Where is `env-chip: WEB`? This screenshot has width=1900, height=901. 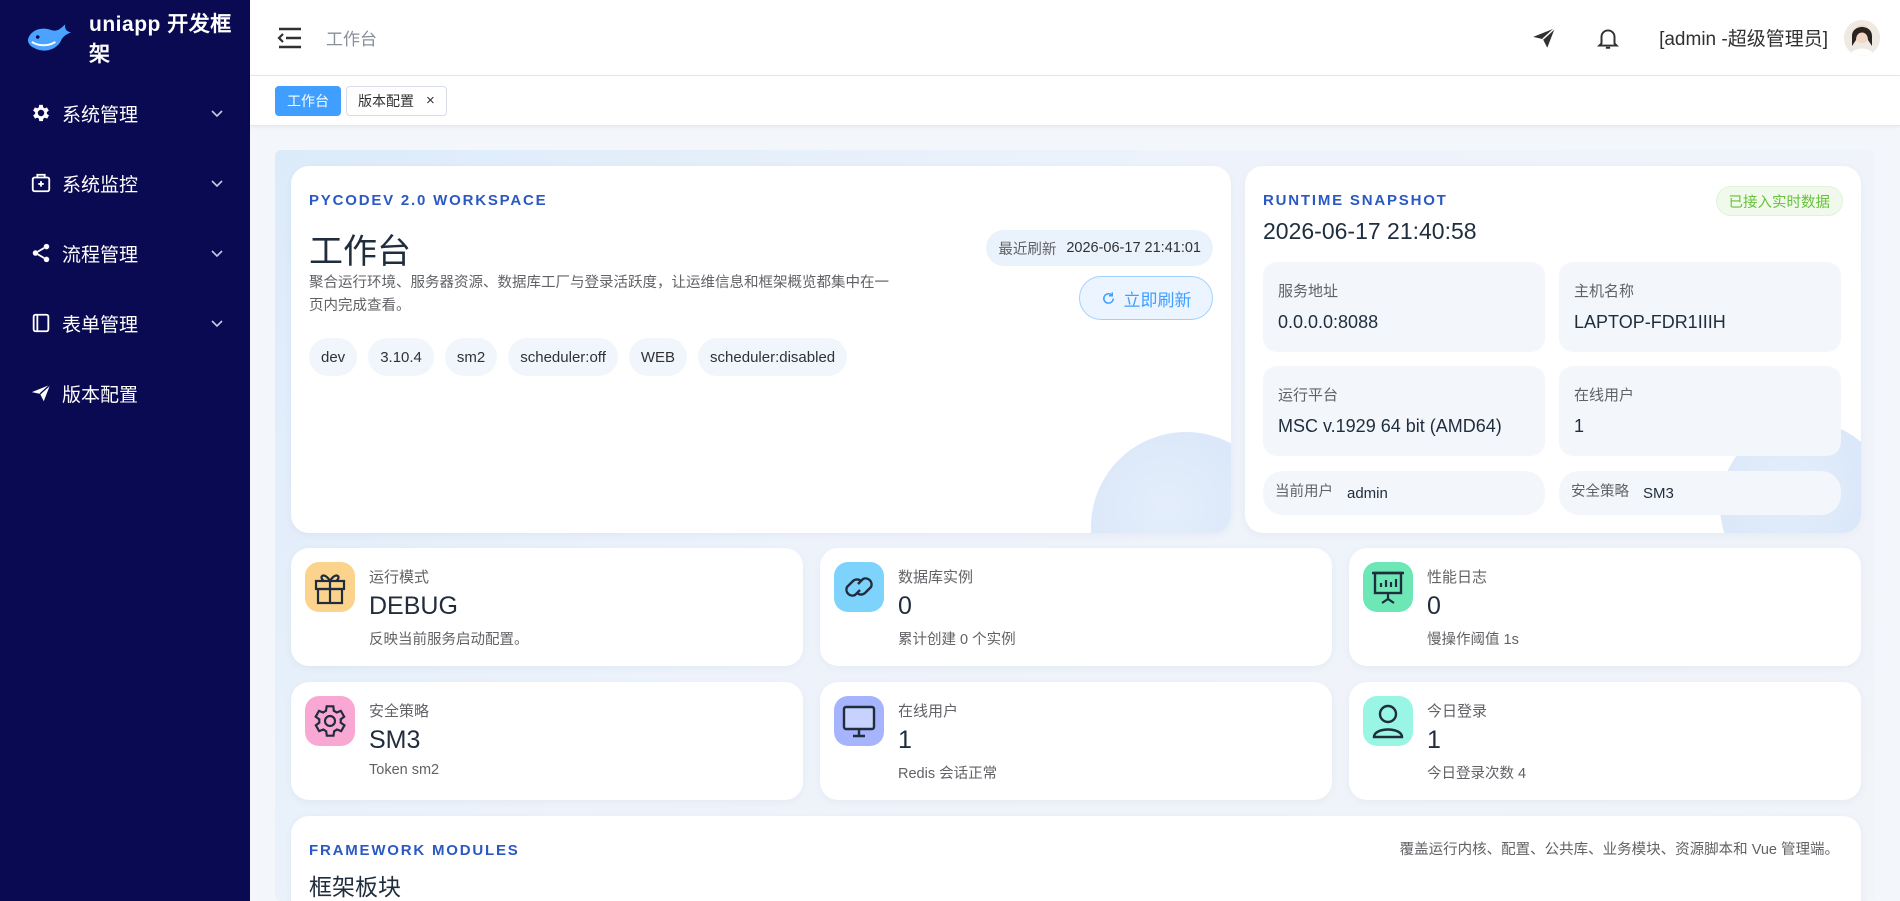 env-chip: WEB is located at coordinates (658, 357).